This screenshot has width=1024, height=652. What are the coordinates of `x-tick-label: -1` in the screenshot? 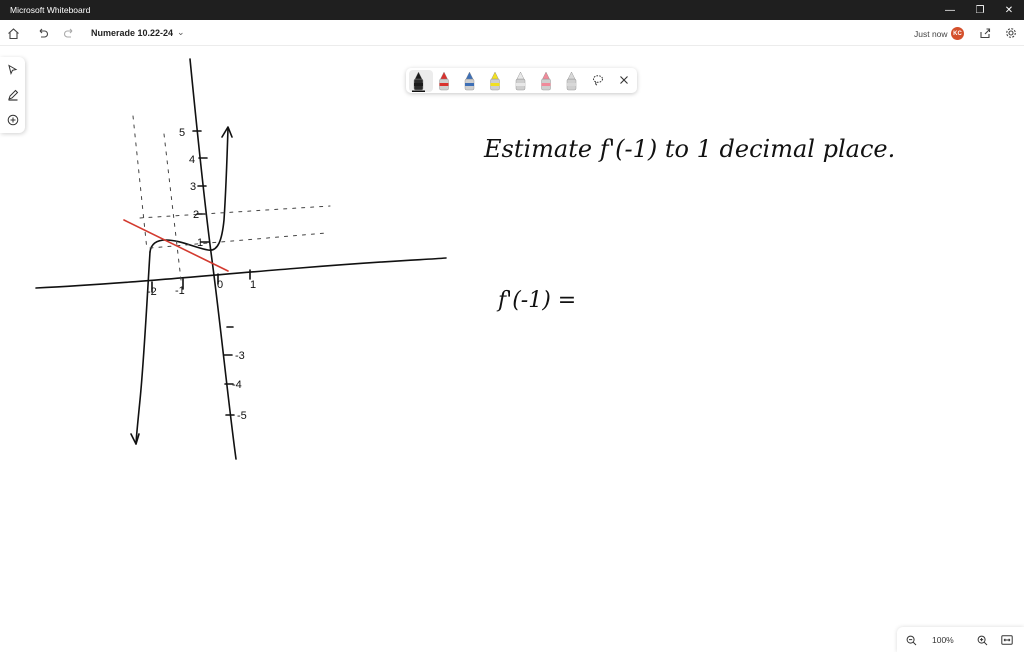 It's located at (180, 291).